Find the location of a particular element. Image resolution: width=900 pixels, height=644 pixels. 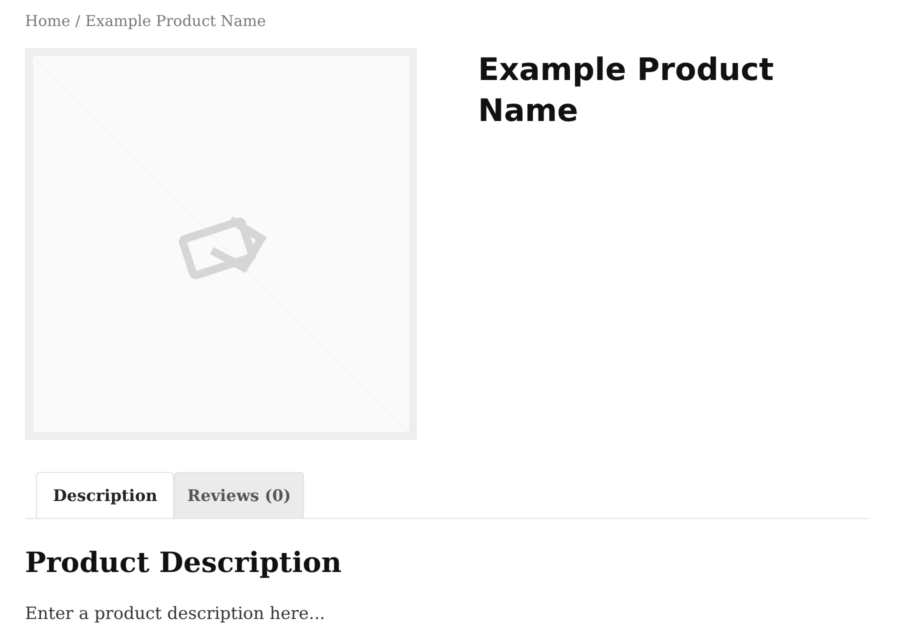

tab: Description is located at coordinates (105, 495).